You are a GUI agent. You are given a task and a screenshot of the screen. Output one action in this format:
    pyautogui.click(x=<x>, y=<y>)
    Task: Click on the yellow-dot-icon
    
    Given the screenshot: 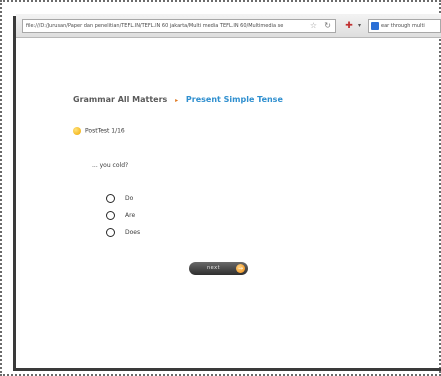 What is the action you would take?
    pyautogui.click(x=77, y=131)
    